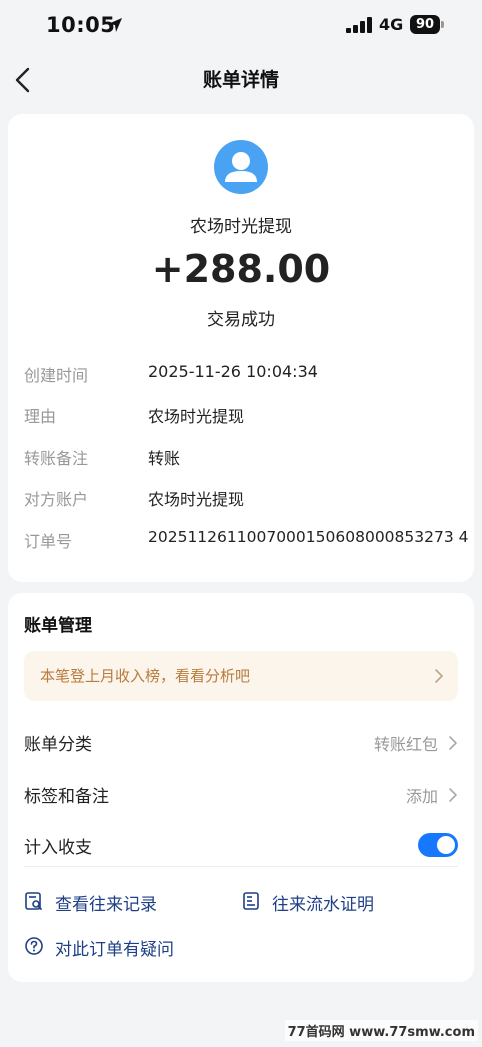 This screenshot has width=482, height=1047. Describe the element at coordinates (241, 320) in the screenshot. I see `transaction-status: 交易成功` at that location.